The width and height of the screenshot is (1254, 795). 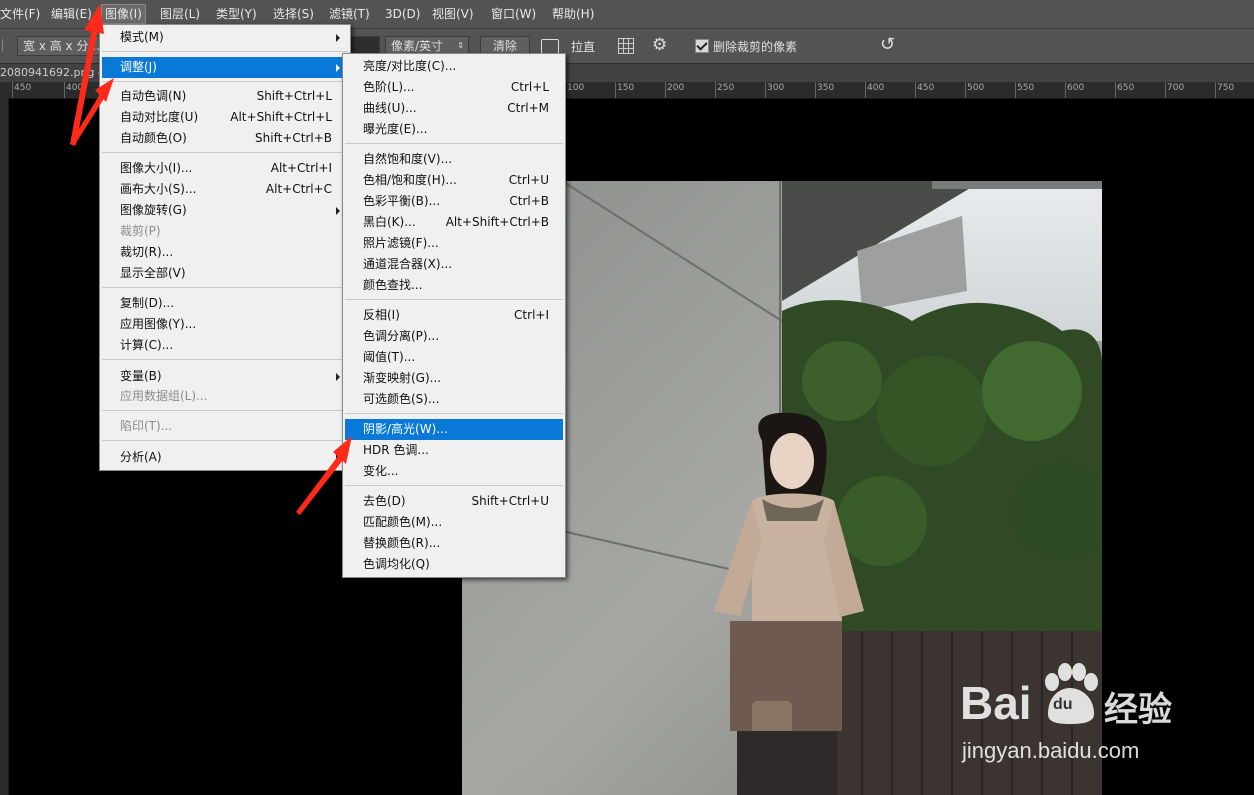 I want to click on baidu-watermark: Bai du 经验 jingyan.baidu.com, so click(x=1080, y=710).